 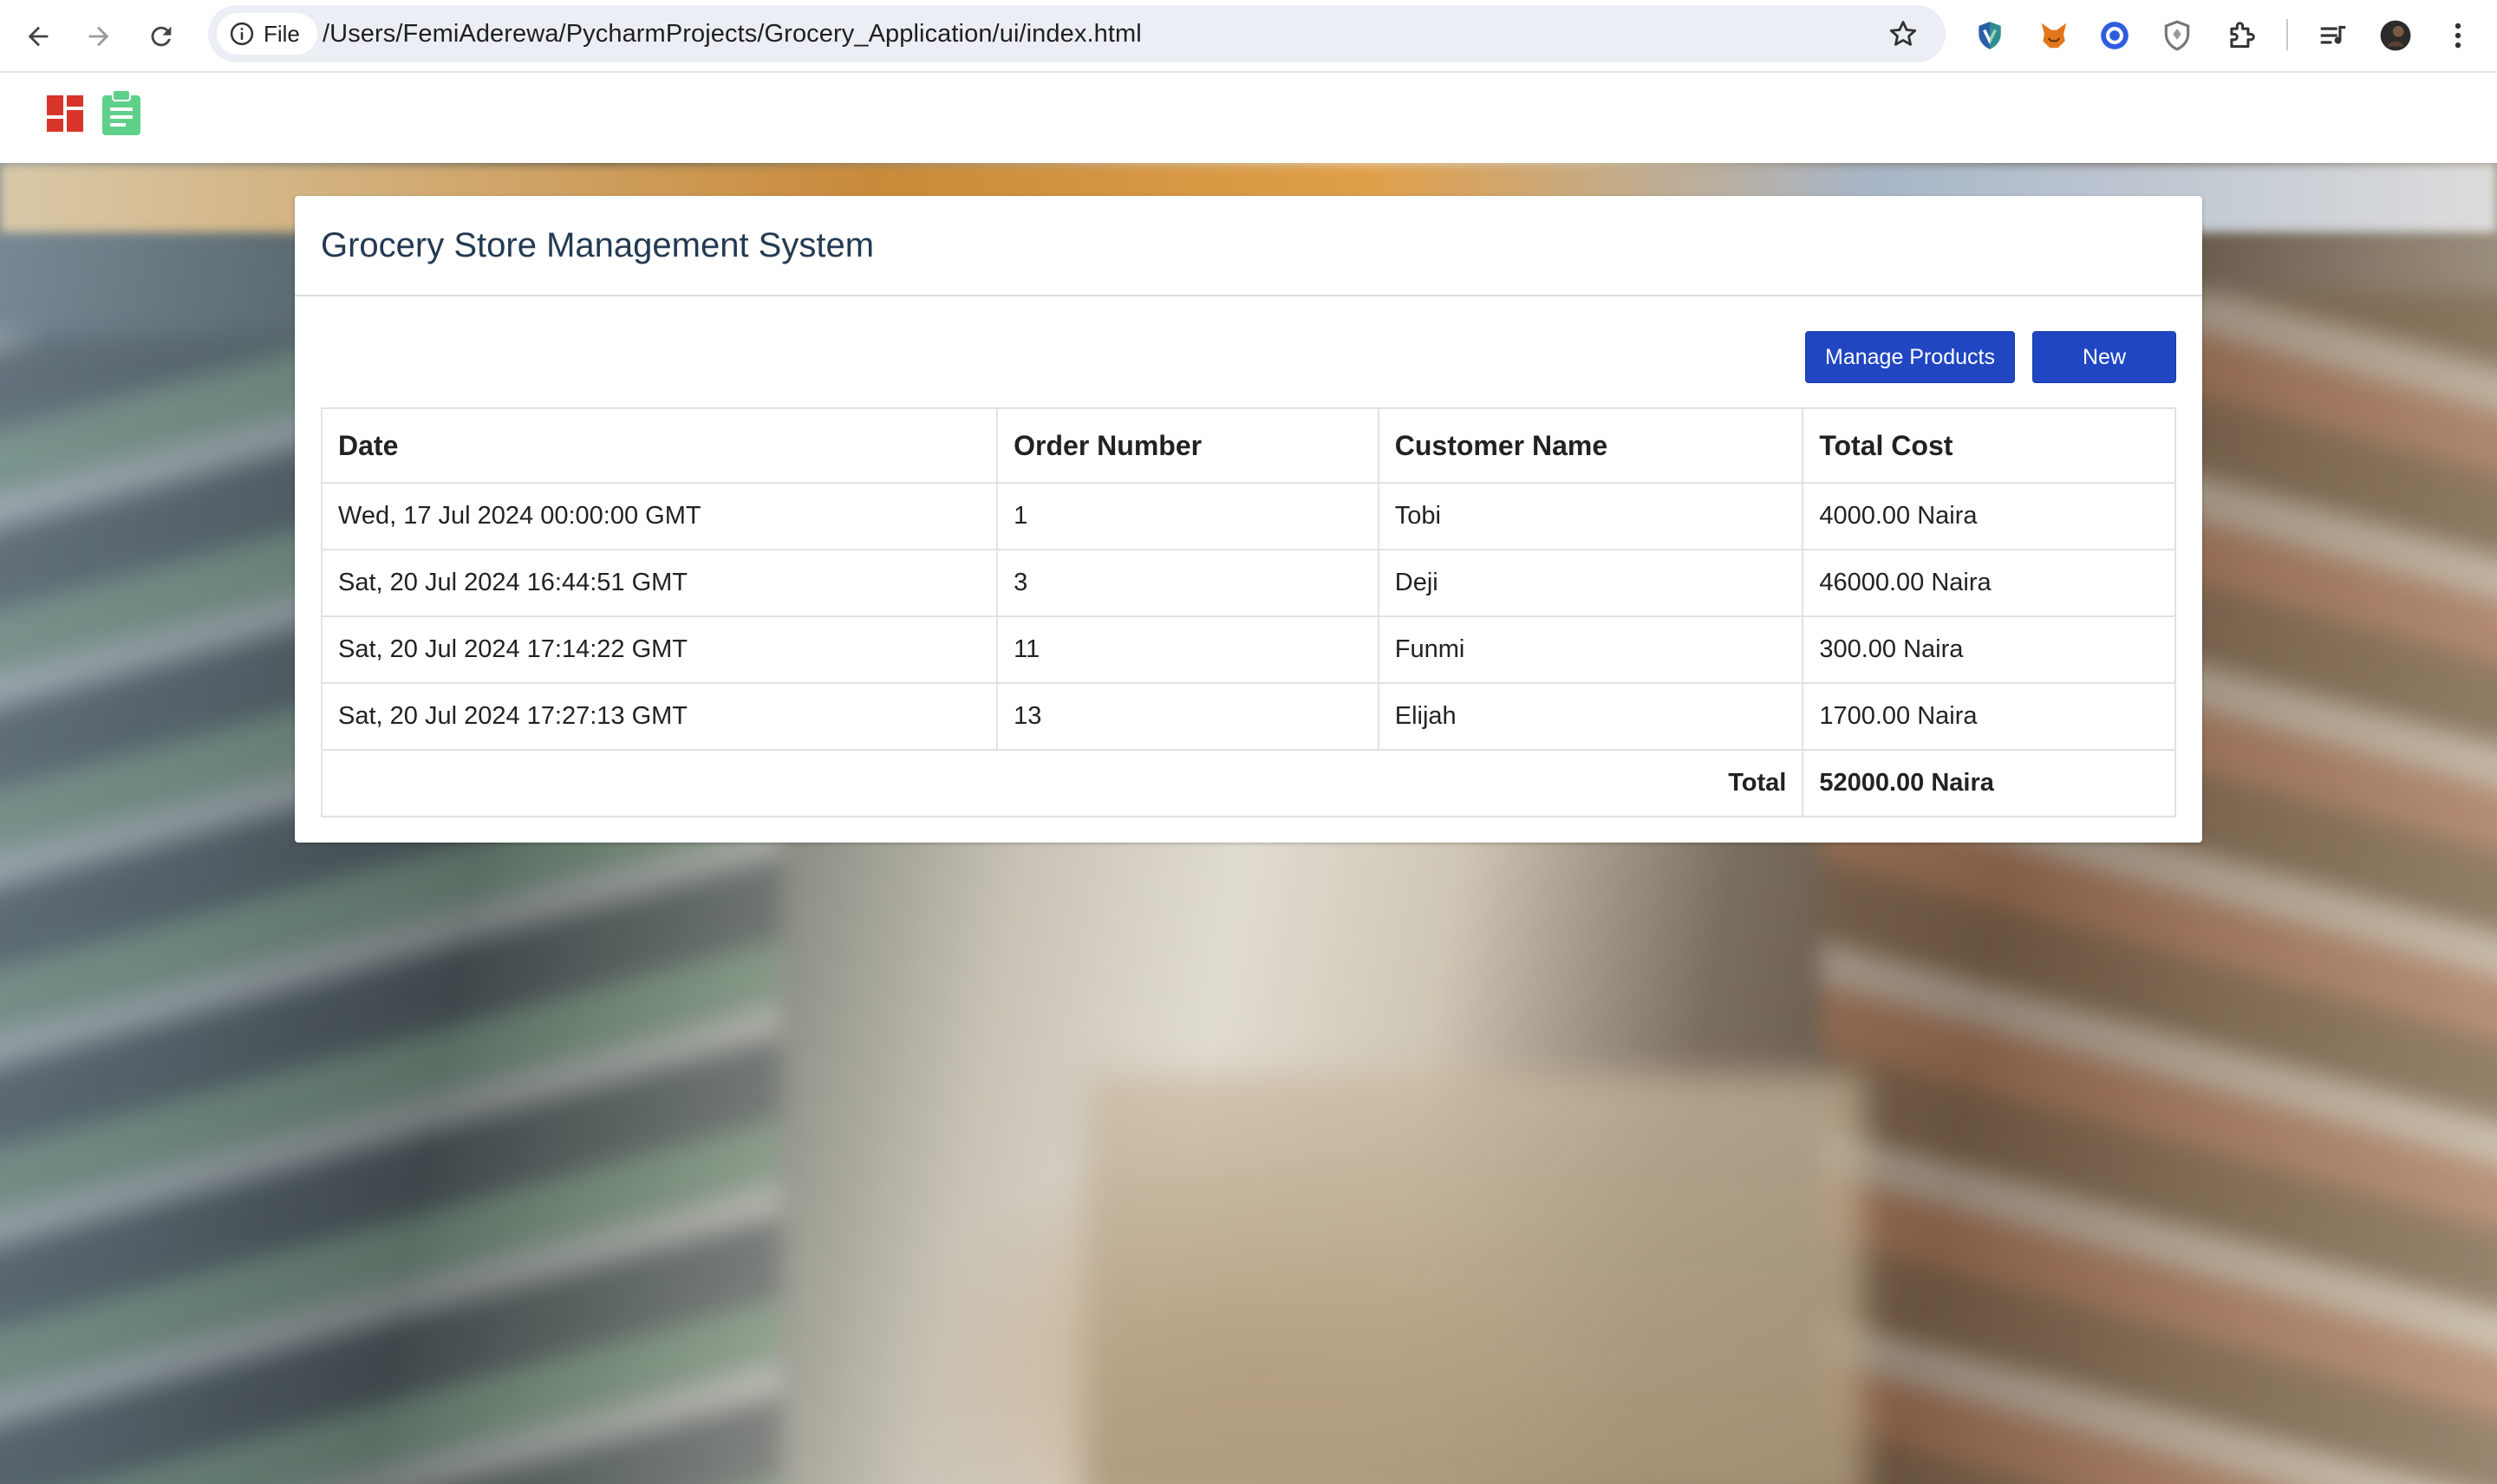 I want to click on kebab-menu-icon, so click(x=2458, y=36).